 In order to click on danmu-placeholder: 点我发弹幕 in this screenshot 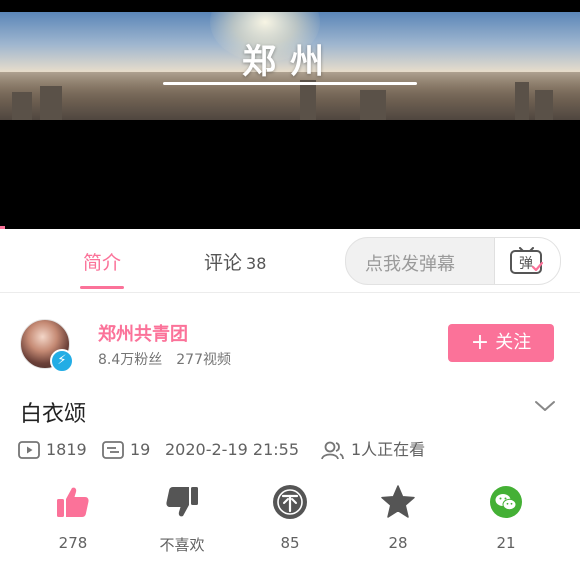, I will do `click(410, 264)`.